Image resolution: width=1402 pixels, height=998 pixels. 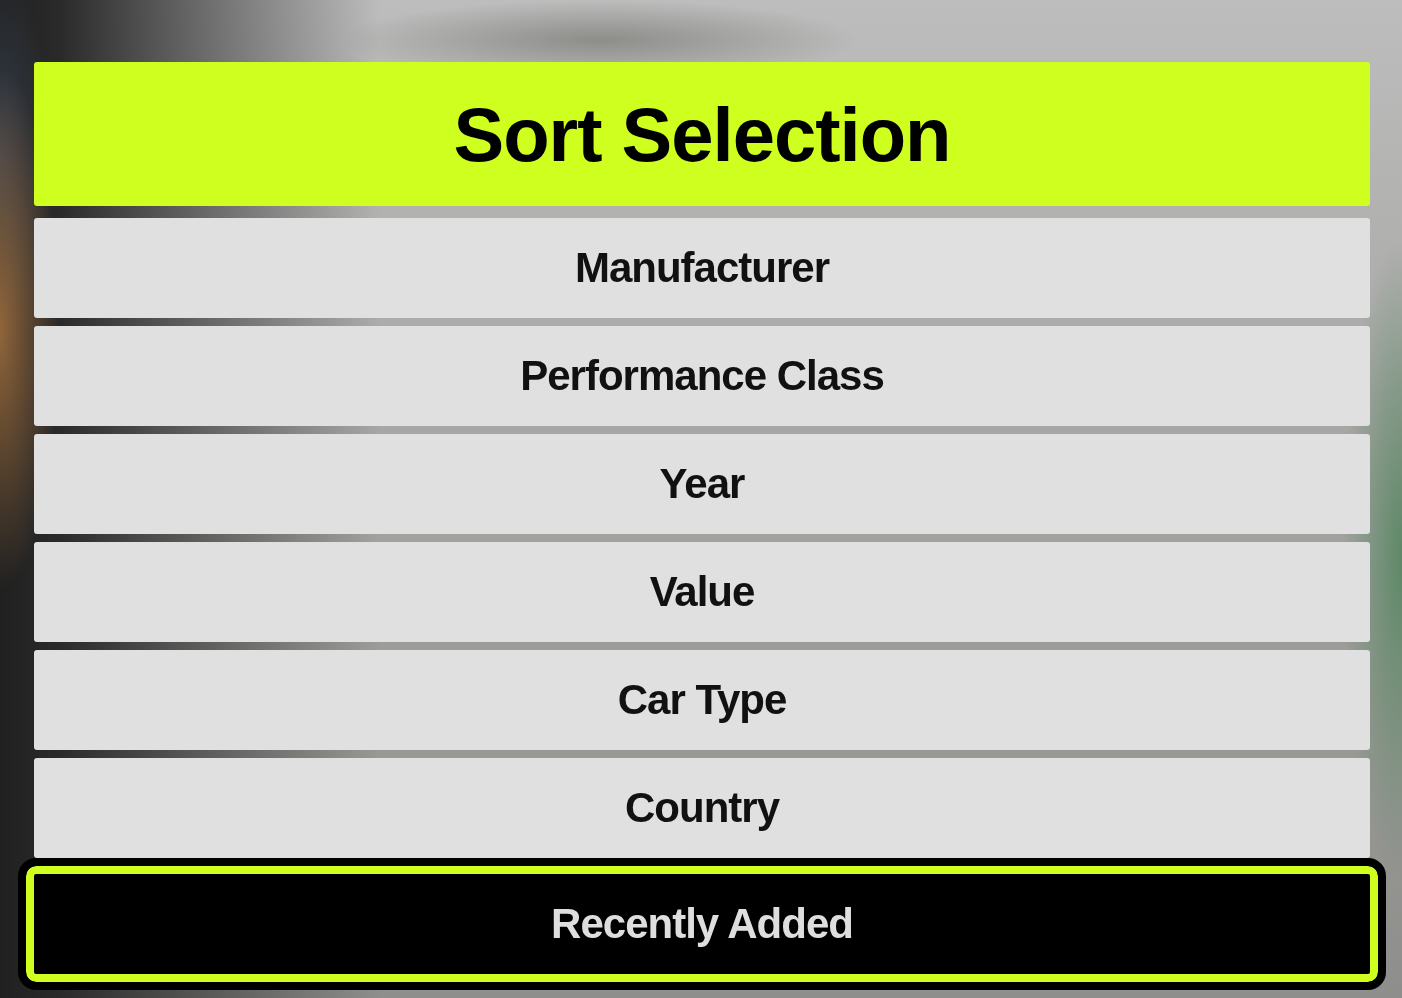 I want to click on sort-option: Recently Added, so click(x=702, y=924).